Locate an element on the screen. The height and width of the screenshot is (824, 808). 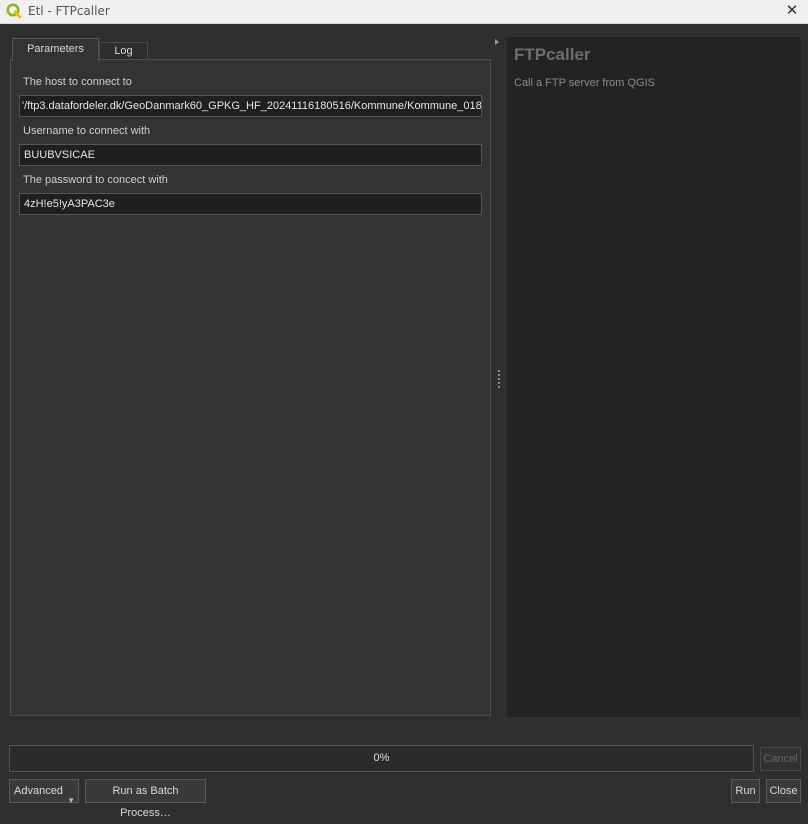
help-description: Call a FTP server from QGIS is located at coordinates (584, 83).